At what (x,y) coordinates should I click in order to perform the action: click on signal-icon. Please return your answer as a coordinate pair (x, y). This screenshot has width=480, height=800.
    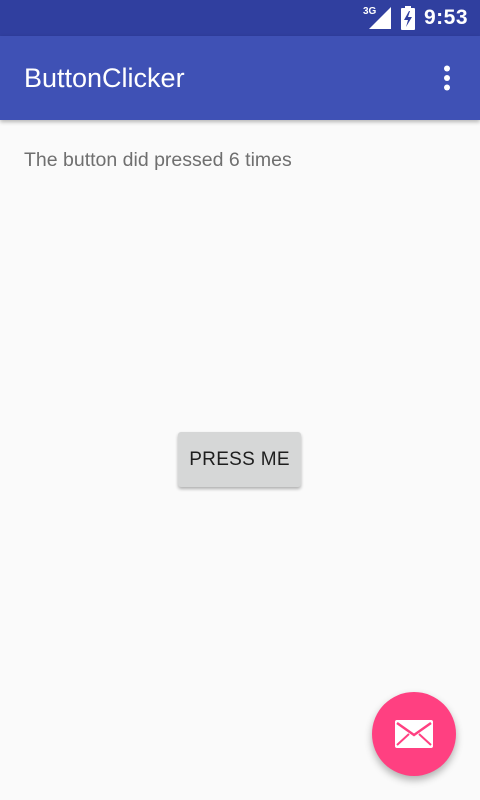
    Looking at the image, I should click on (379, 18).